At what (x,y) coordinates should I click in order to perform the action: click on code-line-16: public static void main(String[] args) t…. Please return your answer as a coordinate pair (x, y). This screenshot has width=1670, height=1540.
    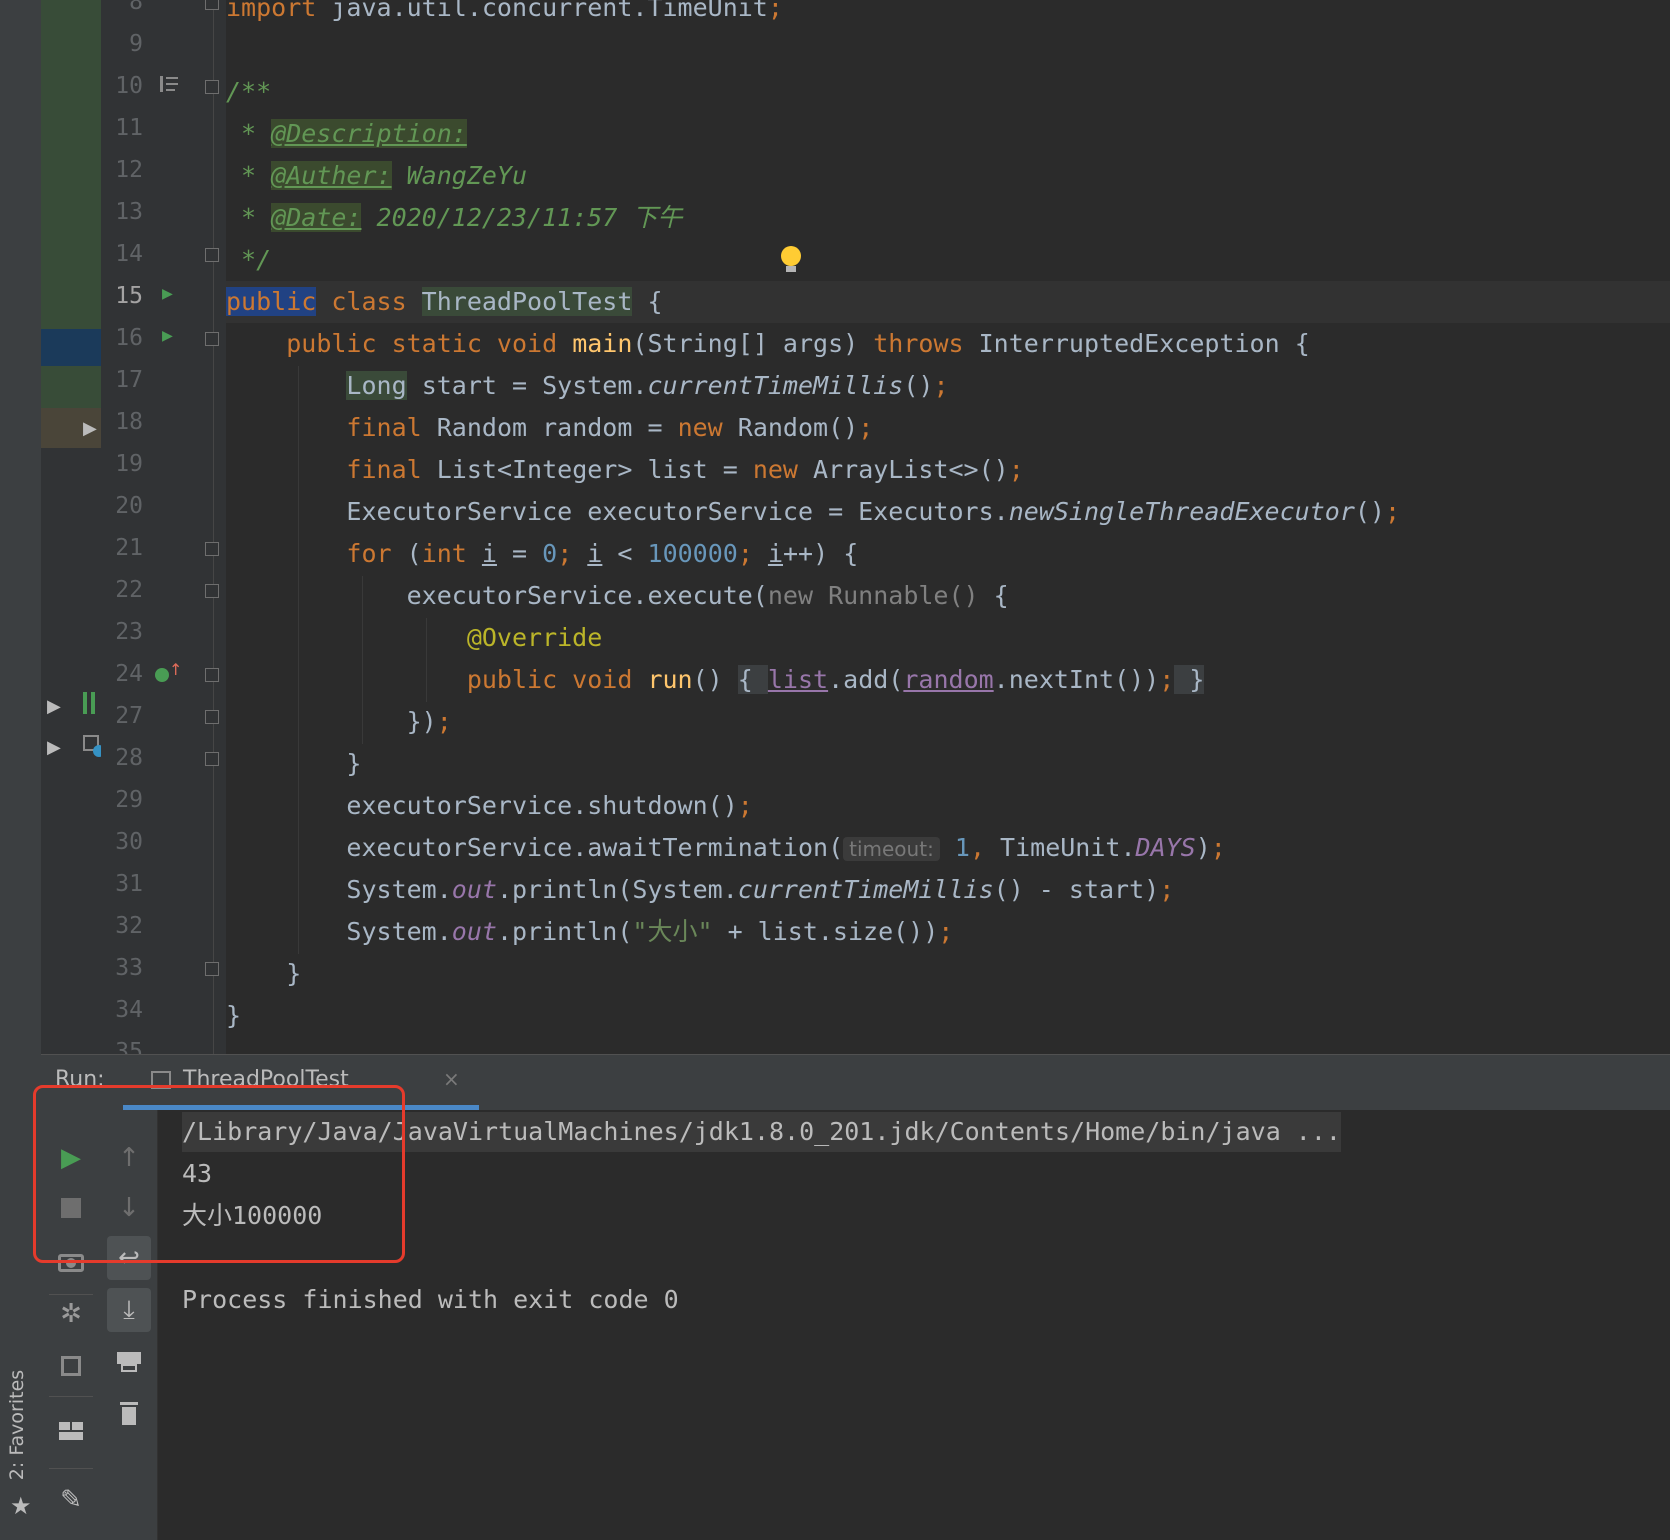
    Looking at the image, I should click on (798, 343).